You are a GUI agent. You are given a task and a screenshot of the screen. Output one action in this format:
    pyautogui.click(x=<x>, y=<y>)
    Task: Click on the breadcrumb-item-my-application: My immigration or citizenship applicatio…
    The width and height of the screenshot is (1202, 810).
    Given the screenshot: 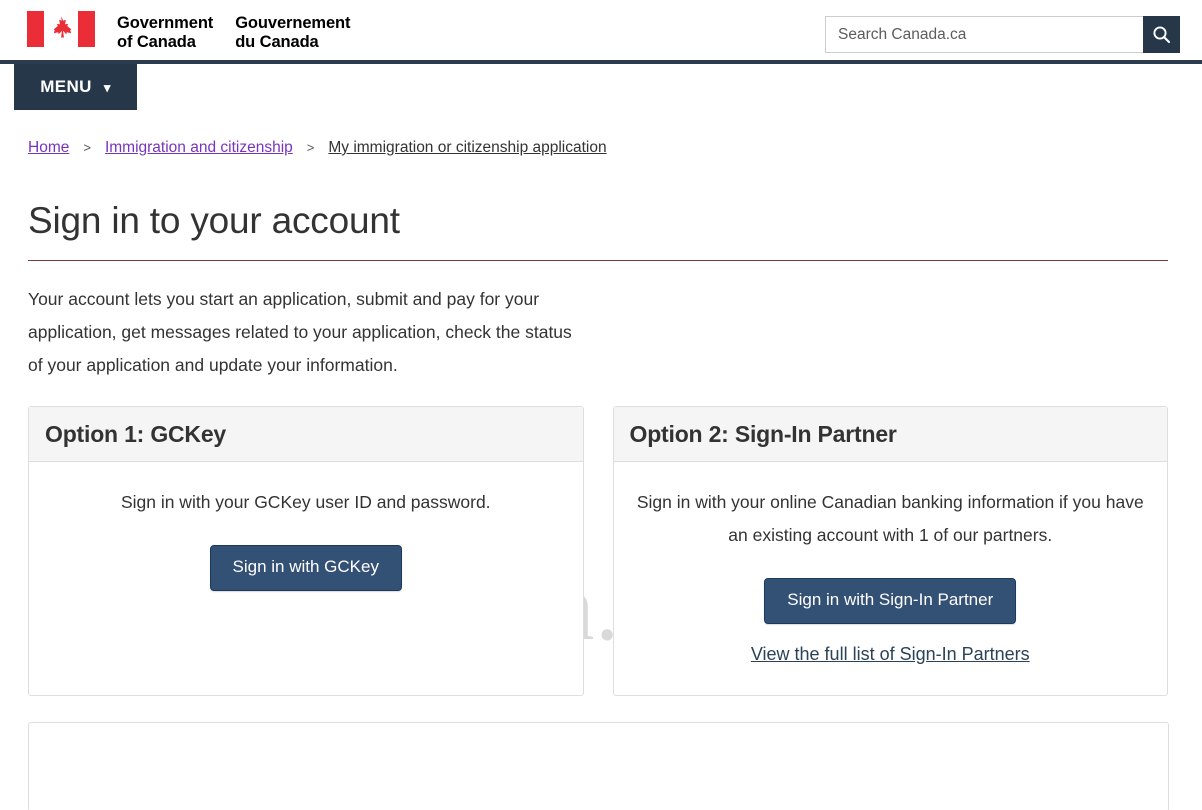 What is the action you would take?
    pyautogui.click(x=467, y=148)
    